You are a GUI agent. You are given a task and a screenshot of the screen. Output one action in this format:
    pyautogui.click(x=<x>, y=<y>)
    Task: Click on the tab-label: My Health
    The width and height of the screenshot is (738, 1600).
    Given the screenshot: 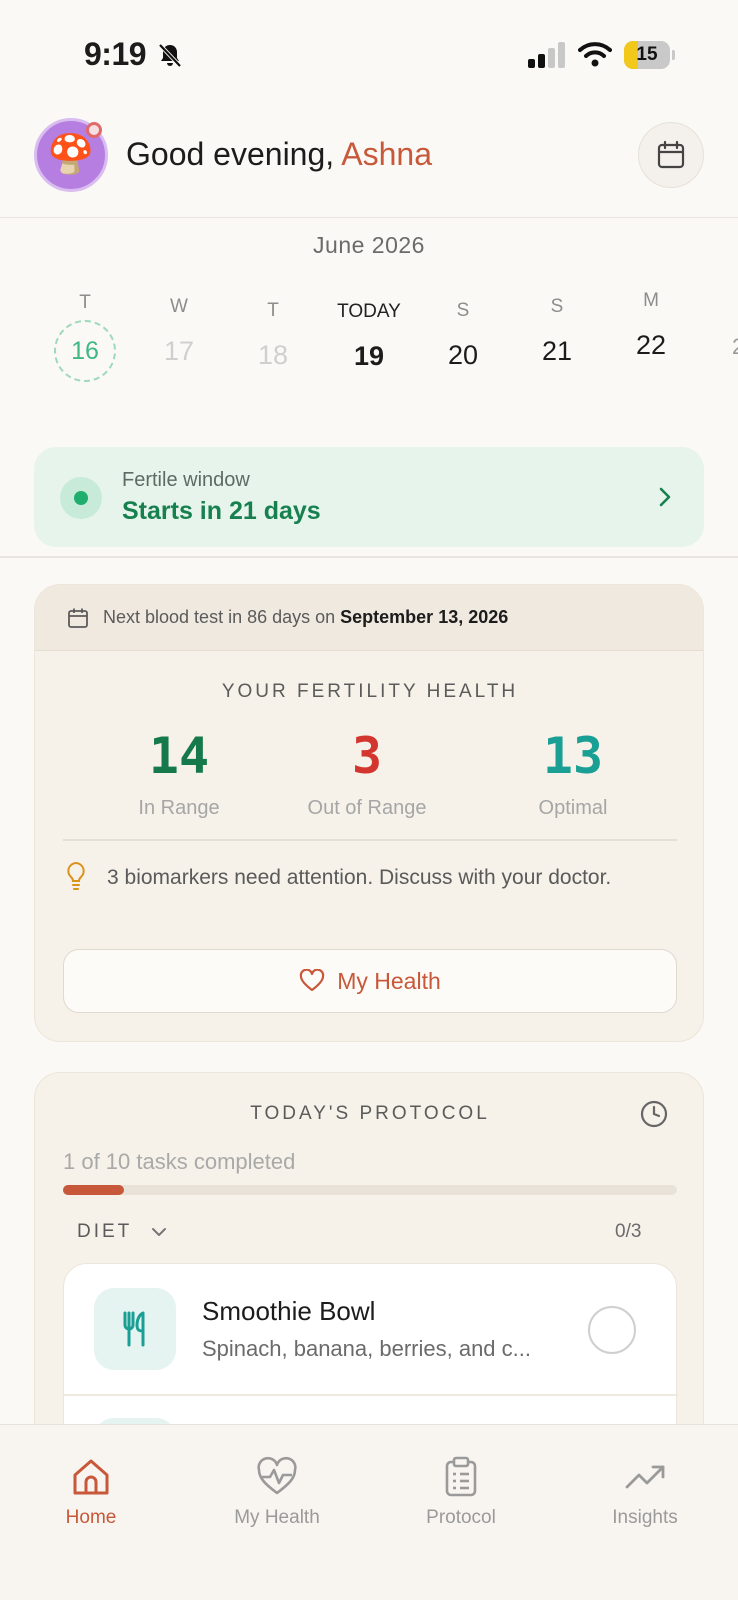 What is the action you would take?
    pyautogui.click(x=277, y=1517)
    